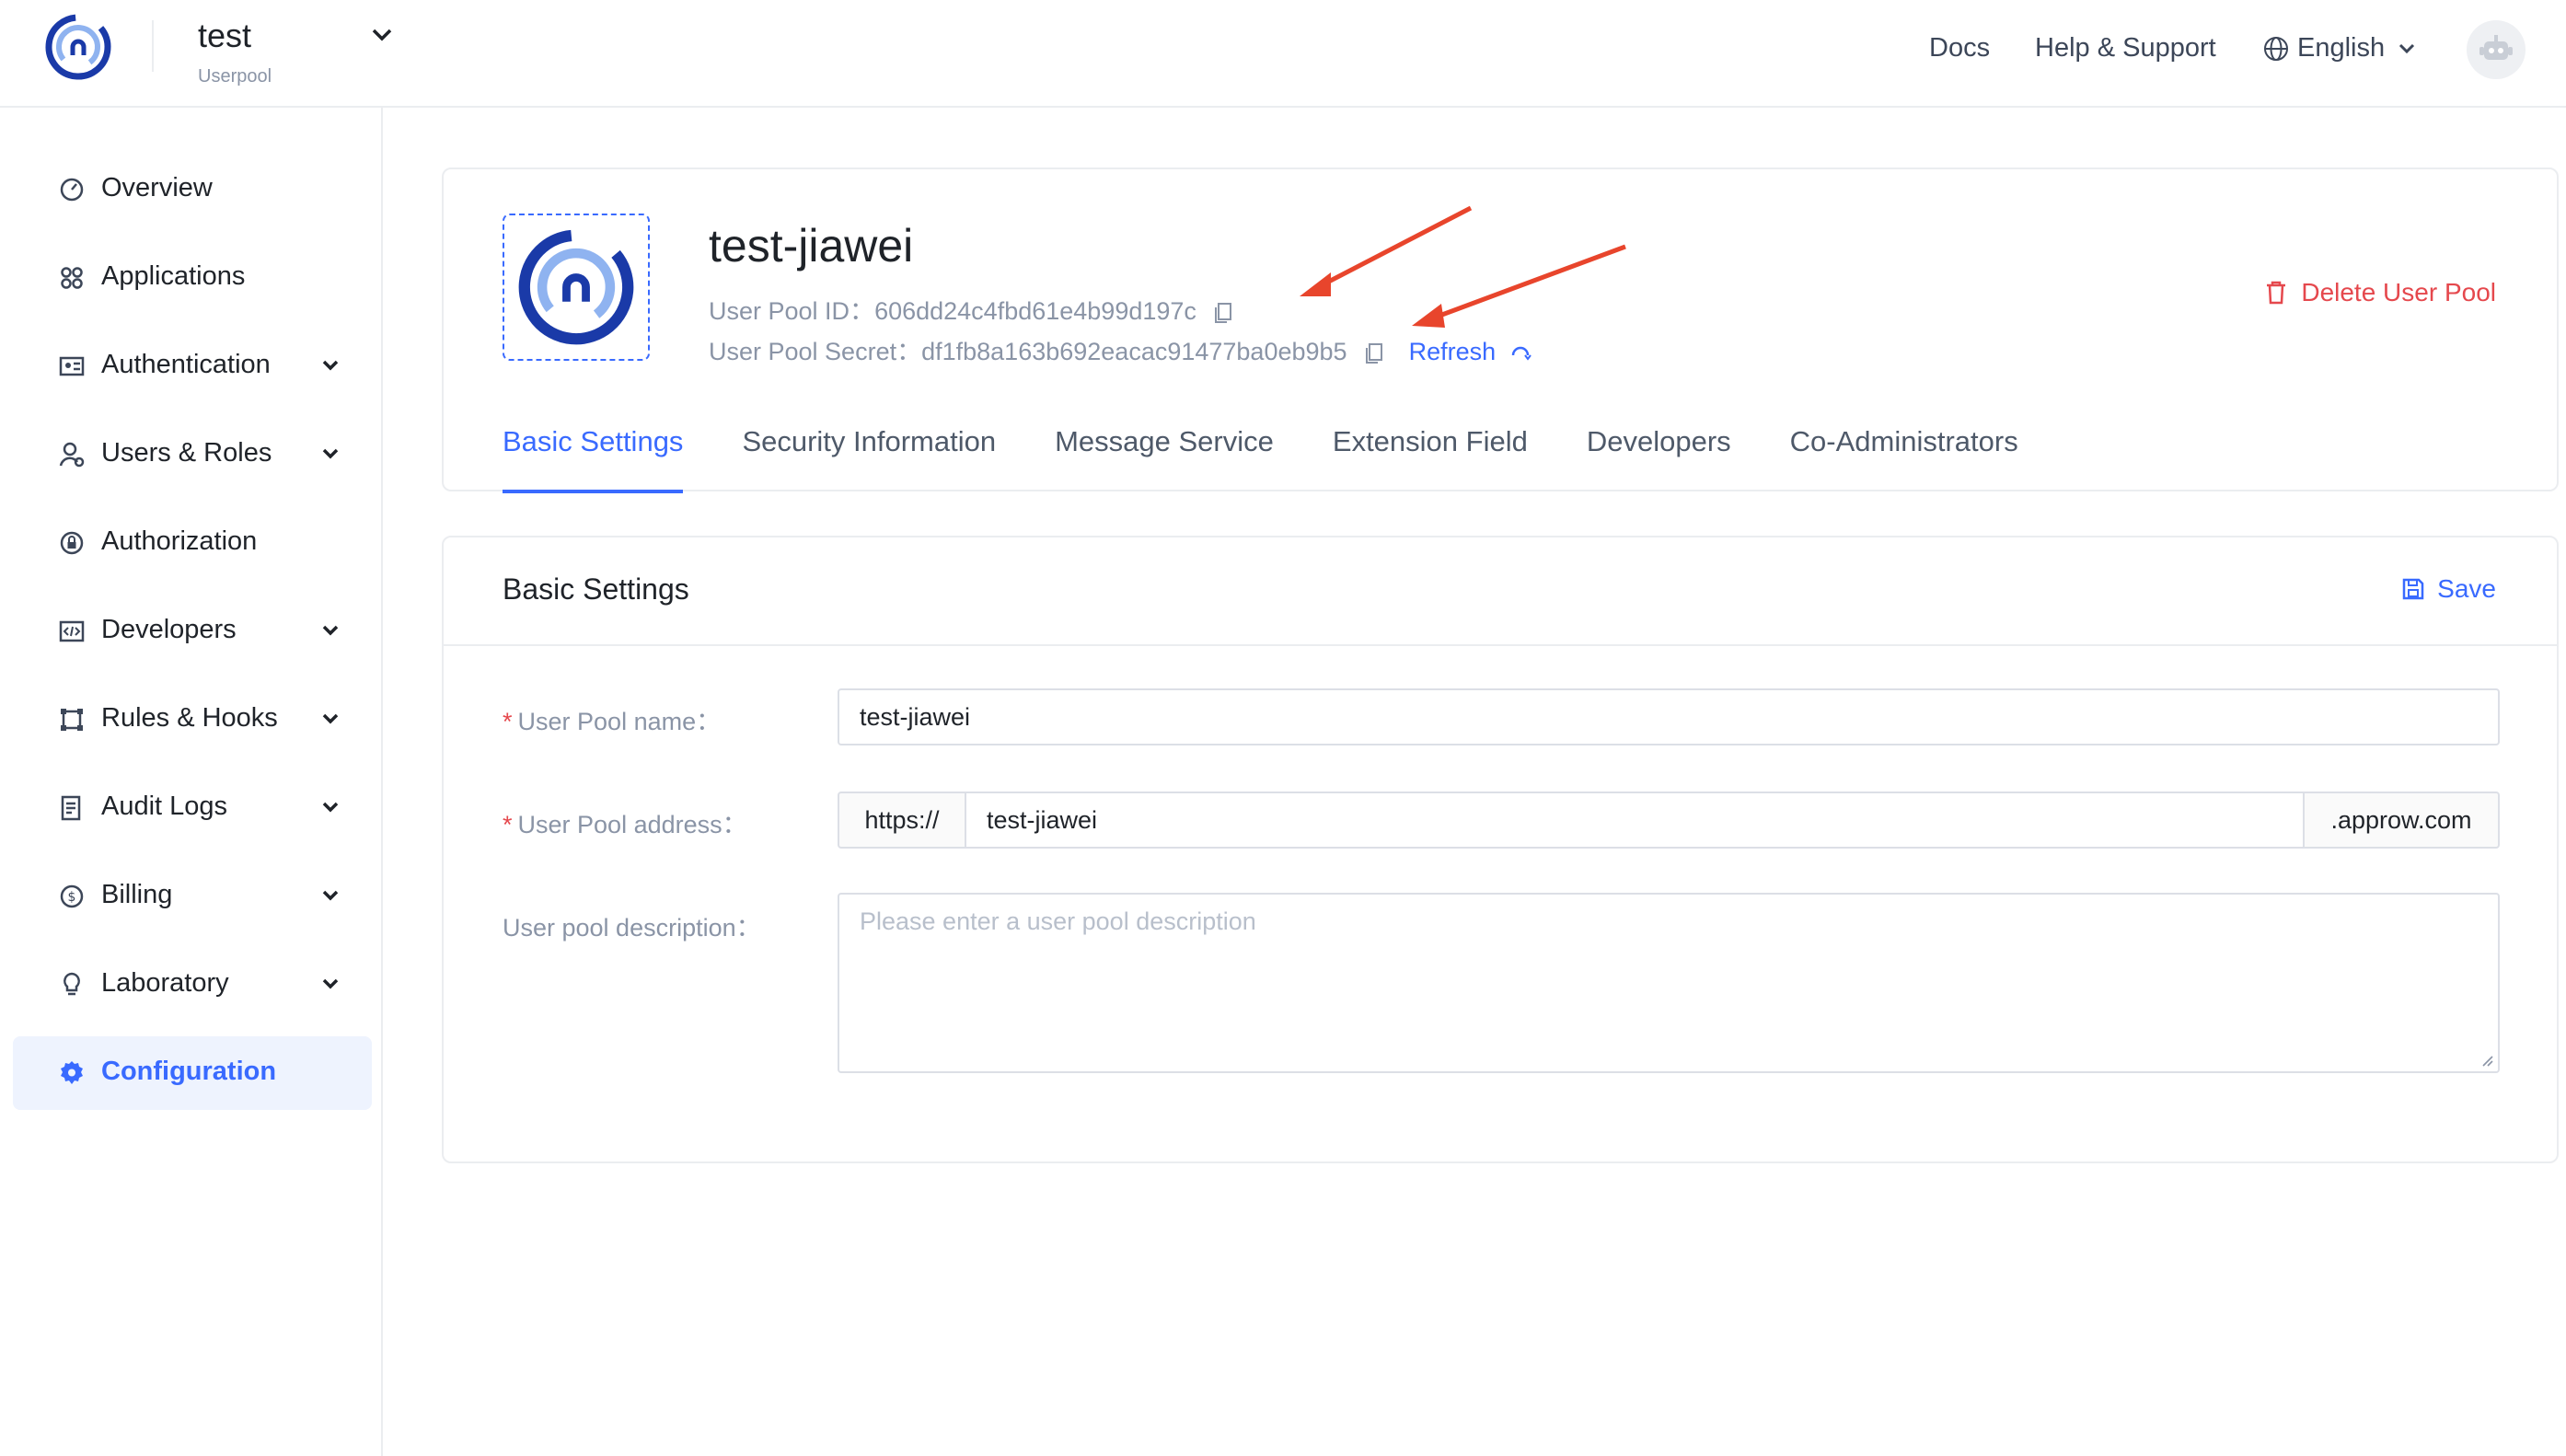  I want to click on tab-message-service: Message Service, so click(1164, 456).